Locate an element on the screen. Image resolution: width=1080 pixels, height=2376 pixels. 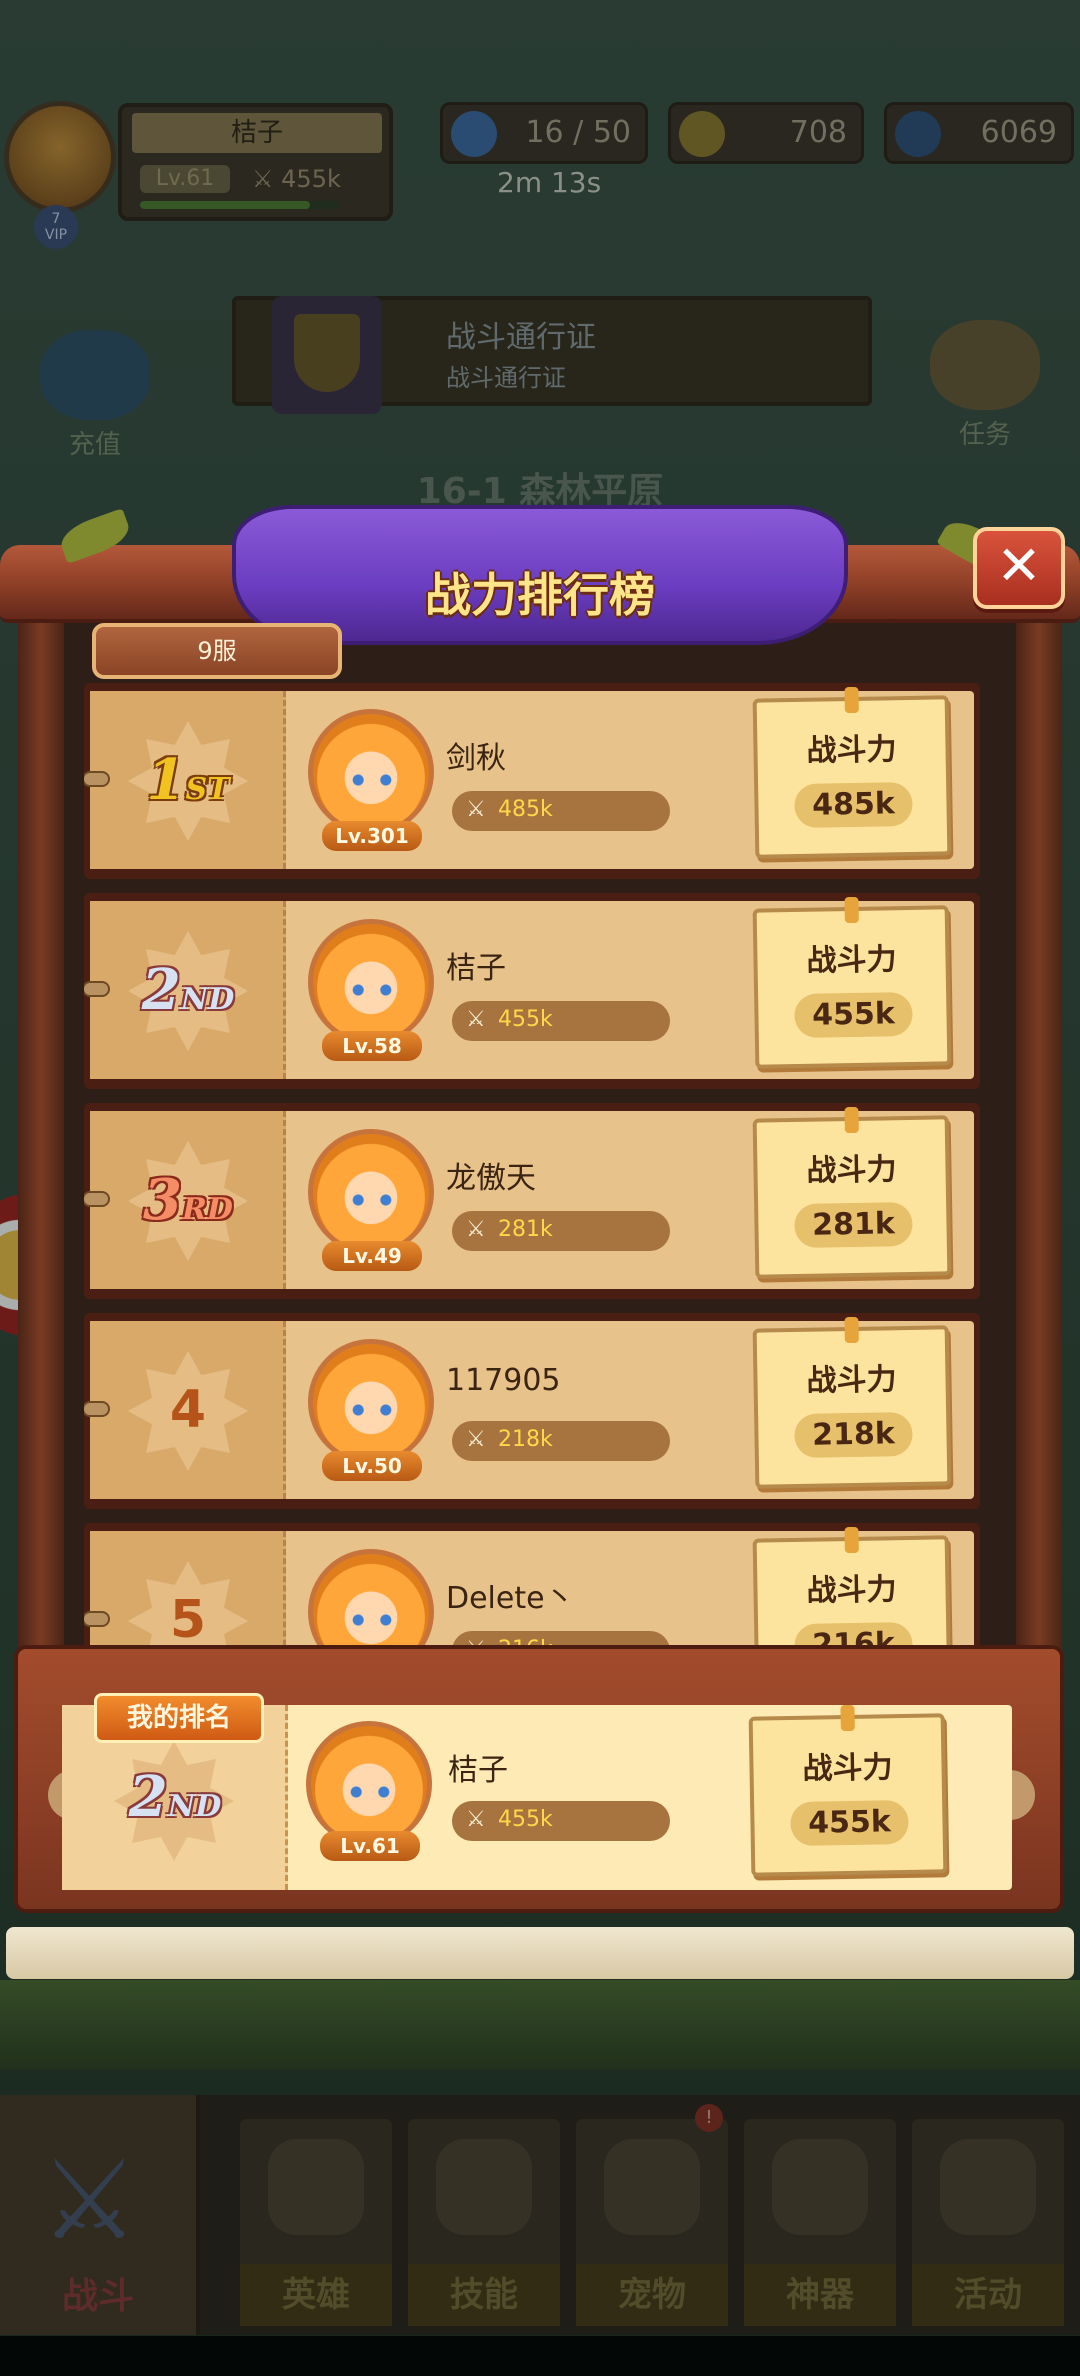
player-name: 龙傲天 is located at coordinates (491, 1178).